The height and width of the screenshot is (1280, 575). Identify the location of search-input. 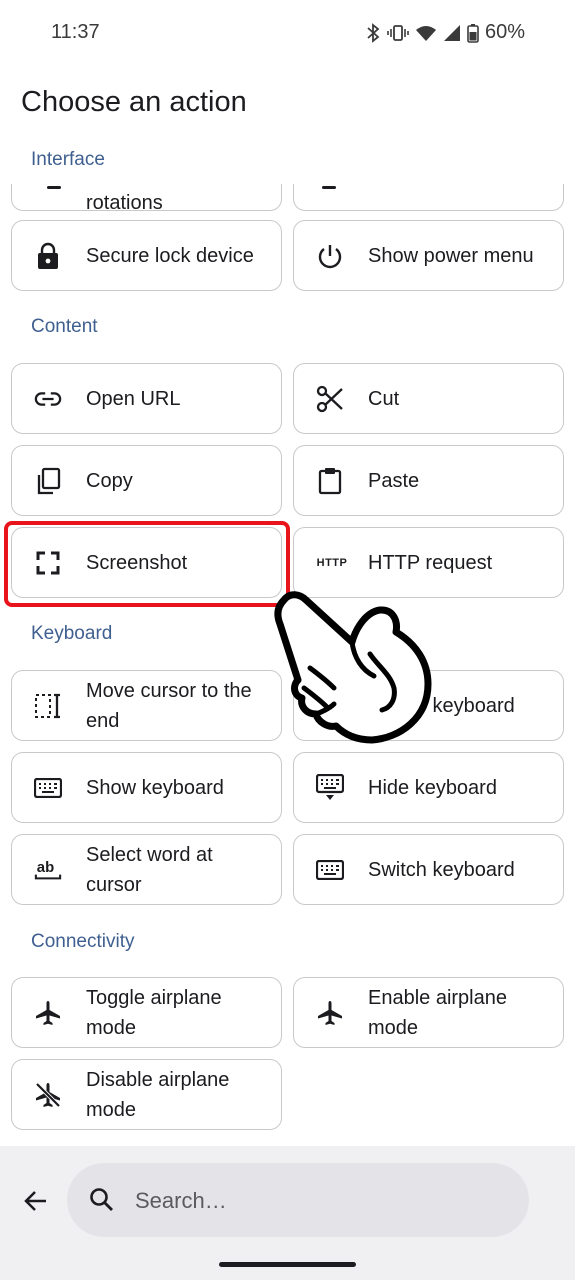
(315, 1201).